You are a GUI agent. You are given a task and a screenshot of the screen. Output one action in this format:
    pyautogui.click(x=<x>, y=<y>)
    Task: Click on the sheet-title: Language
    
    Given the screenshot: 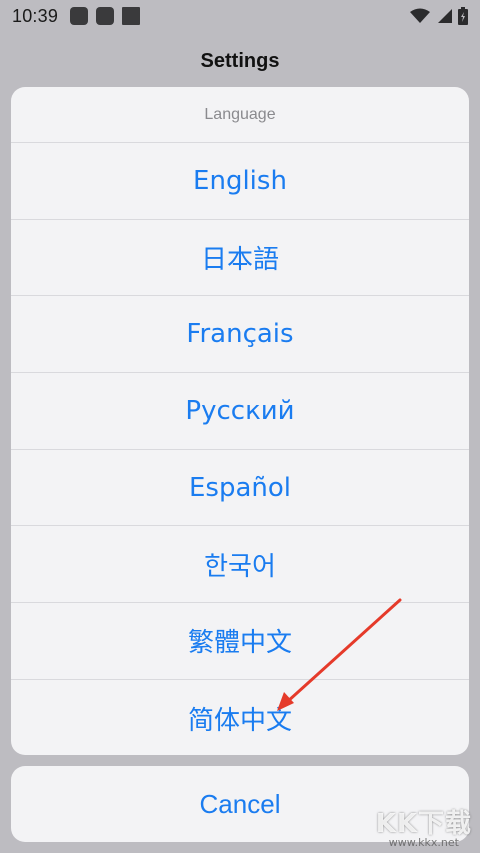 What is the action you would take?
    pyautogui.click(x=240, y=114)
    